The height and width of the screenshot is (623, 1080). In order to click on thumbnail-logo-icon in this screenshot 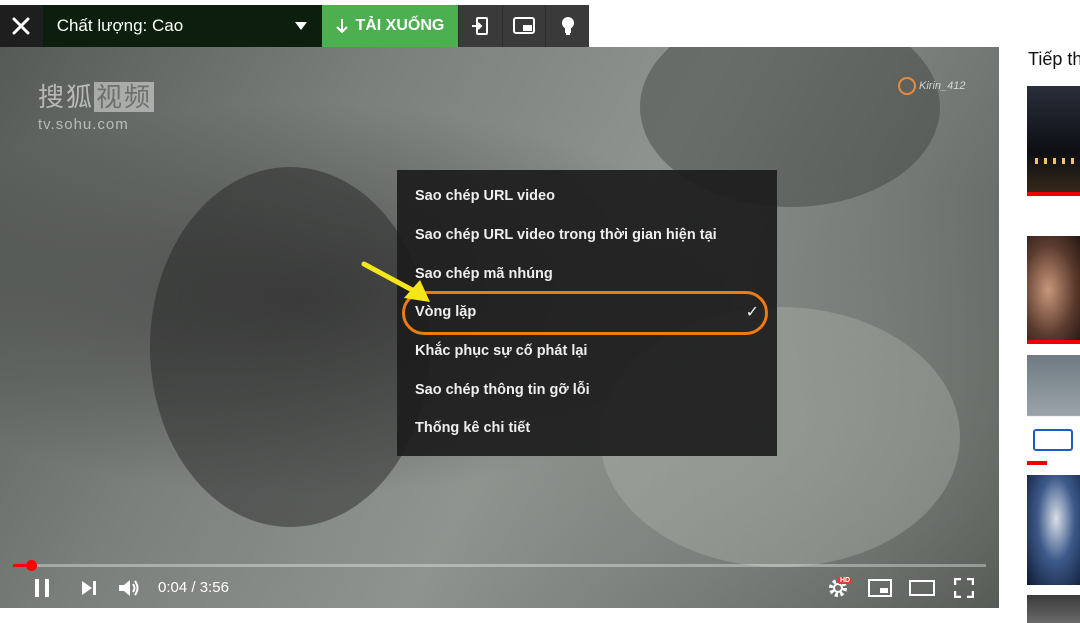, I will do `click(1053, 440)`.